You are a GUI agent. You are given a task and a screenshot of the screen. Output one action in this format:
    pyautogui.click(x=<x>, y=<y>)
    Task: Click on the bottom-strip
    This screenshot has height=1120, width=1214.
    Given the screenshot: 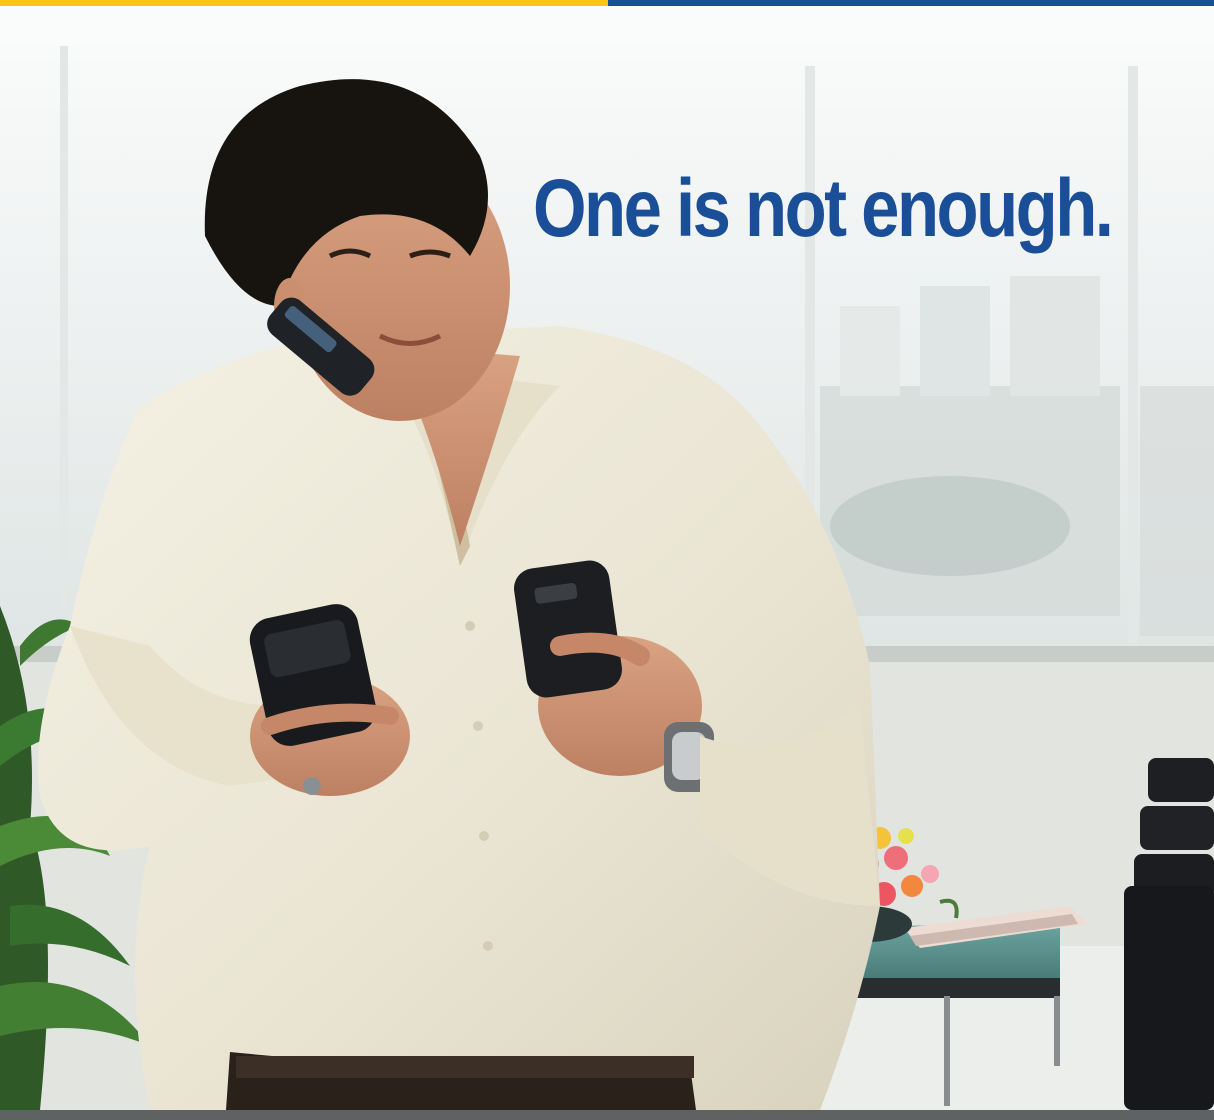 What is the action you would take?
    pyautogui.click(x=607, y=1115)
    